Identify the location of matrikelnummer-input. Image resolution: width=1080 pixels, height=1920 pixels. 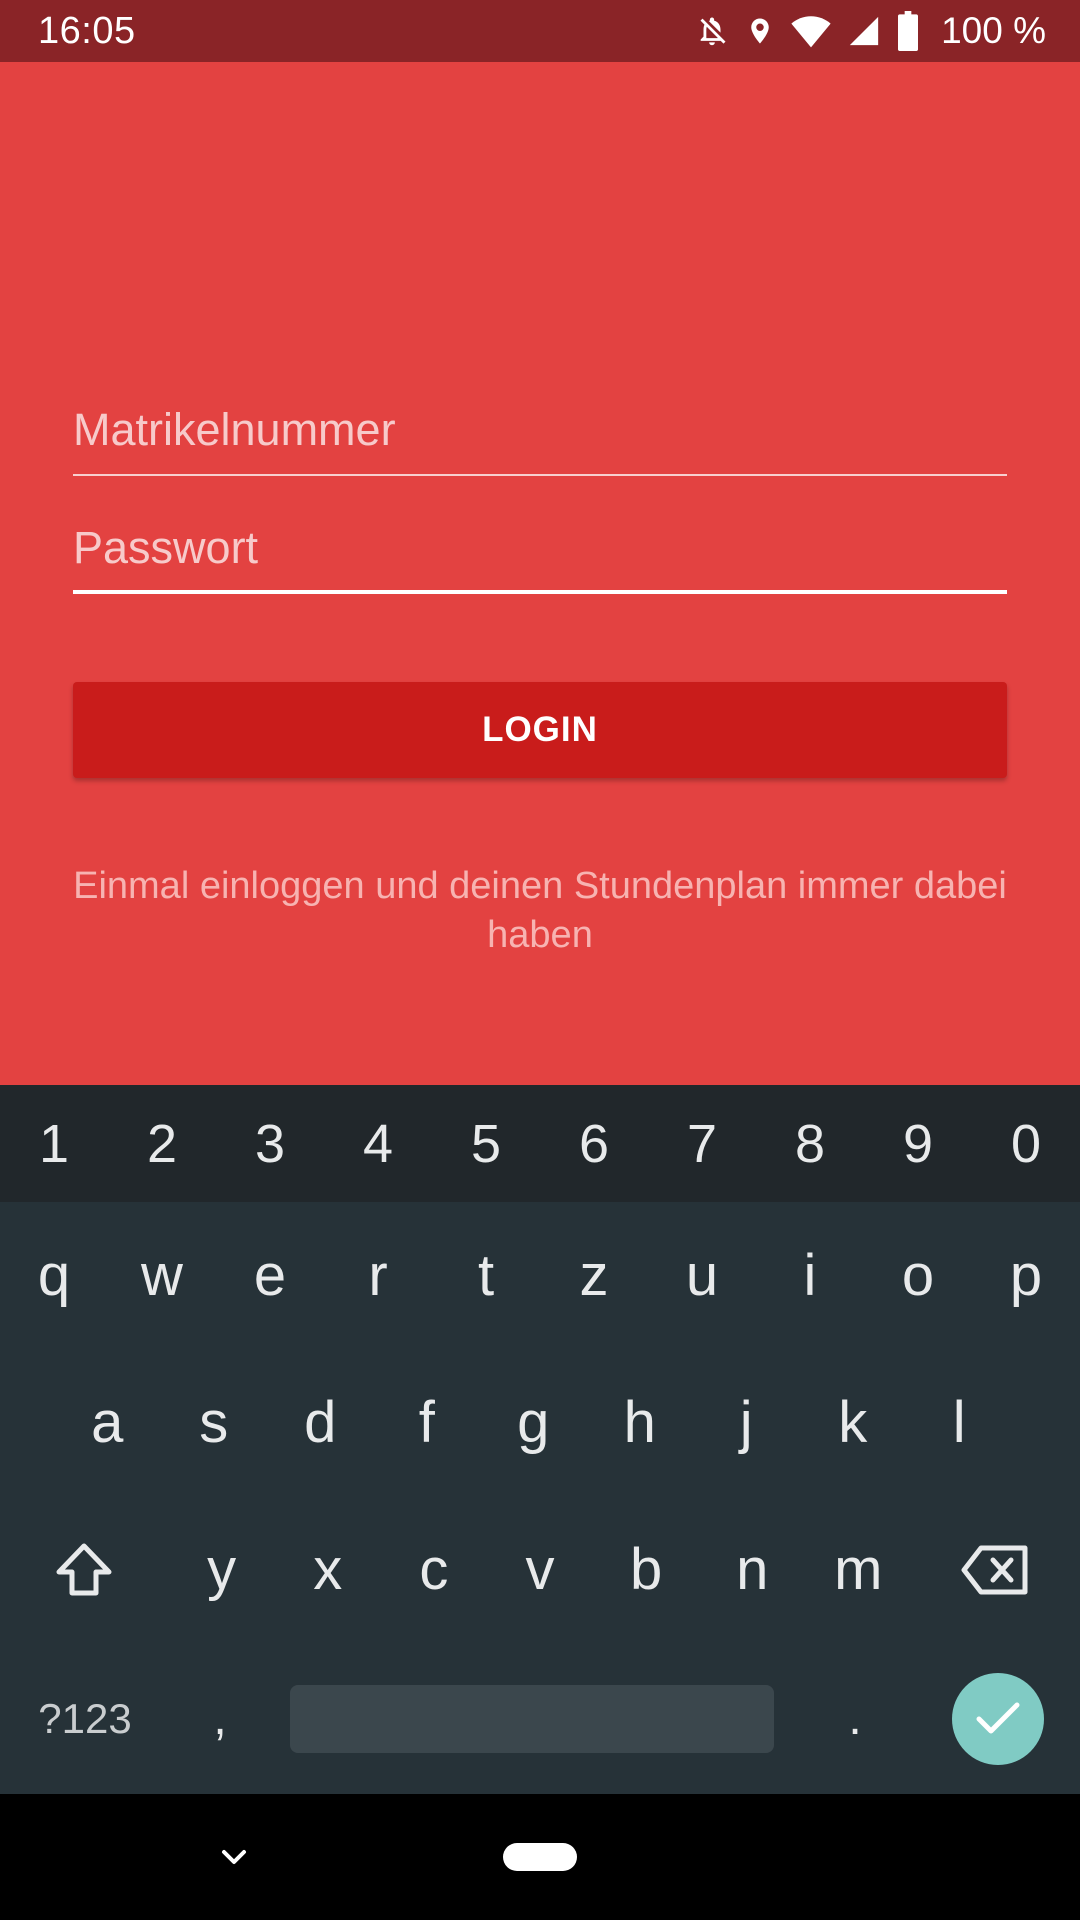
(540, 430).